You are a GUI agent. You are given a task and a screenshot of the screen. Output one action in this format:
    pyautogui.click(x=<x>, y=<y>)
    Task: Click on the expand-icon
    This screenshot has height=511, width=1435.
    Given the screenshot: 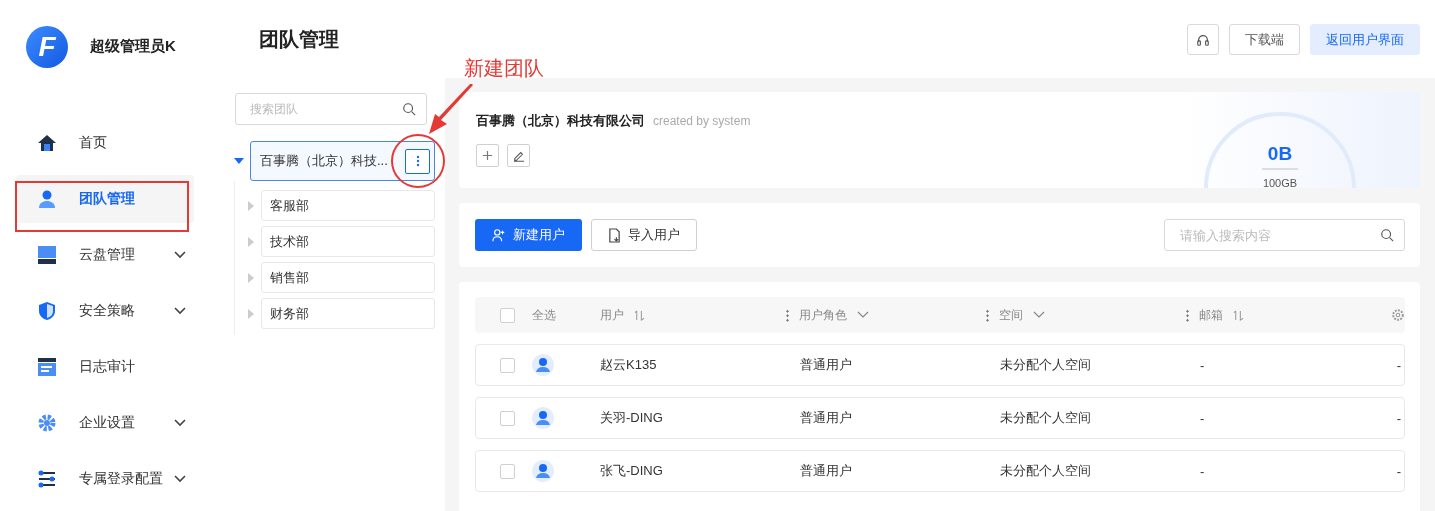 What is the action you would take?
    pyautogui.click(x=239, y=161)
    